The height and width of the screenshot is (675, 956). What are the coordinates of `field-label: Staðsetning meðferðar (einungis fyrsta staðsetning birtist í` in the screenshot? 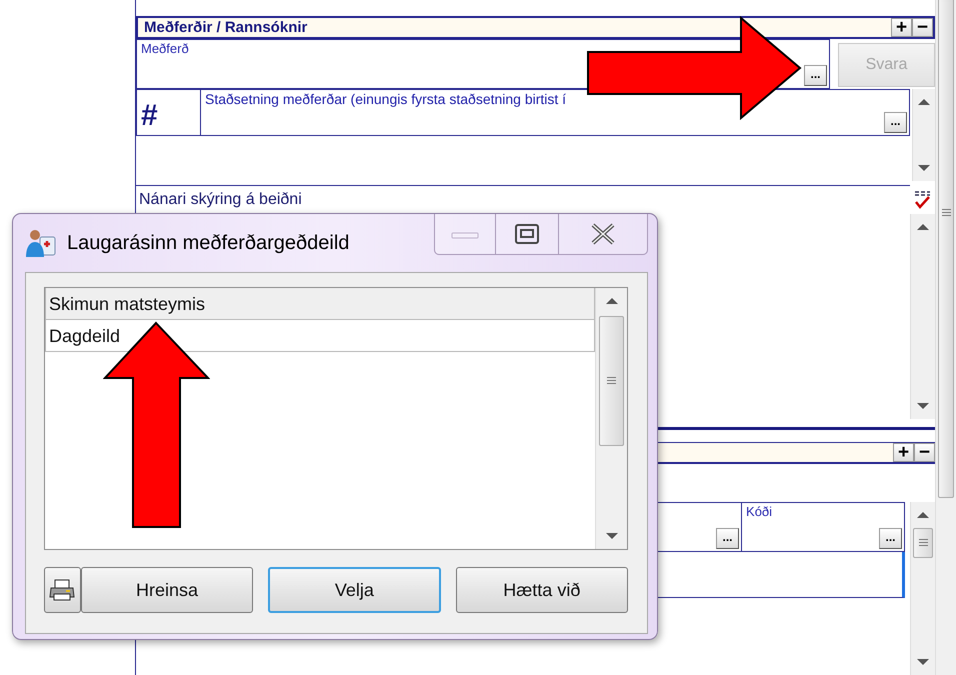 It's located at (386, 99).